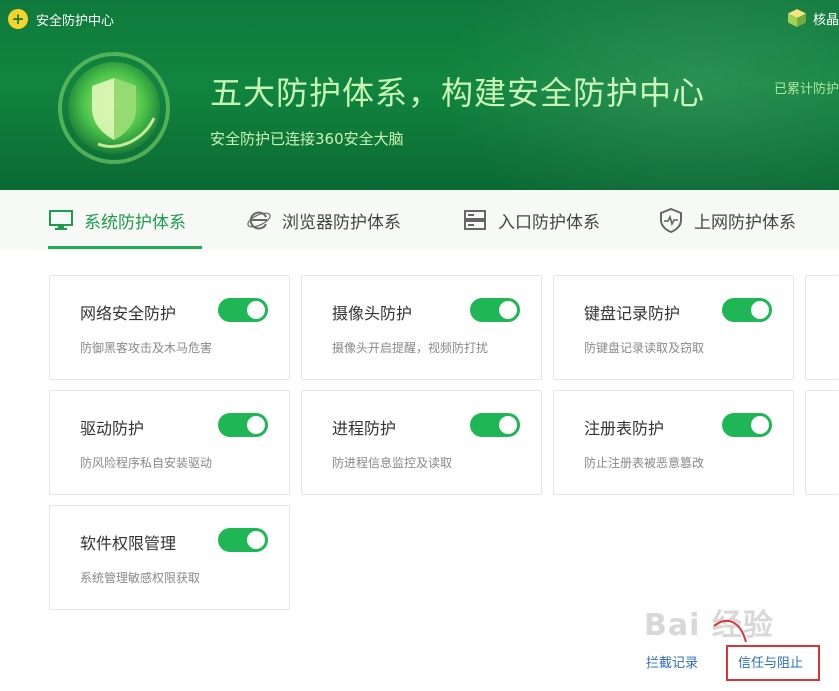 The image size is (839, 691). What do you see at coordinates (770, 661) in the screenshot?
I see `trust-block-link: 信任与阻止` at bounding box center [770, 661].